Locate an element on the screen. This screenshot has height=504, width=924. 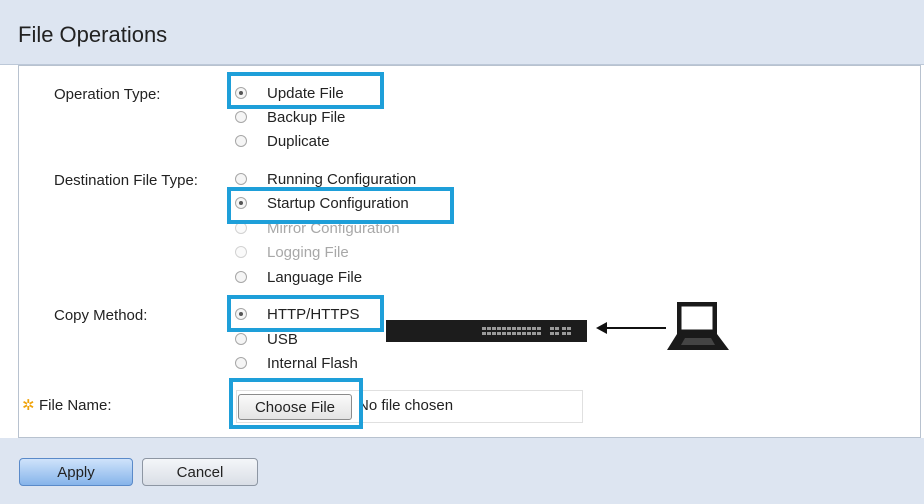
destination-file-type-label: Destination File Type: is located at coordinates (126, 180).